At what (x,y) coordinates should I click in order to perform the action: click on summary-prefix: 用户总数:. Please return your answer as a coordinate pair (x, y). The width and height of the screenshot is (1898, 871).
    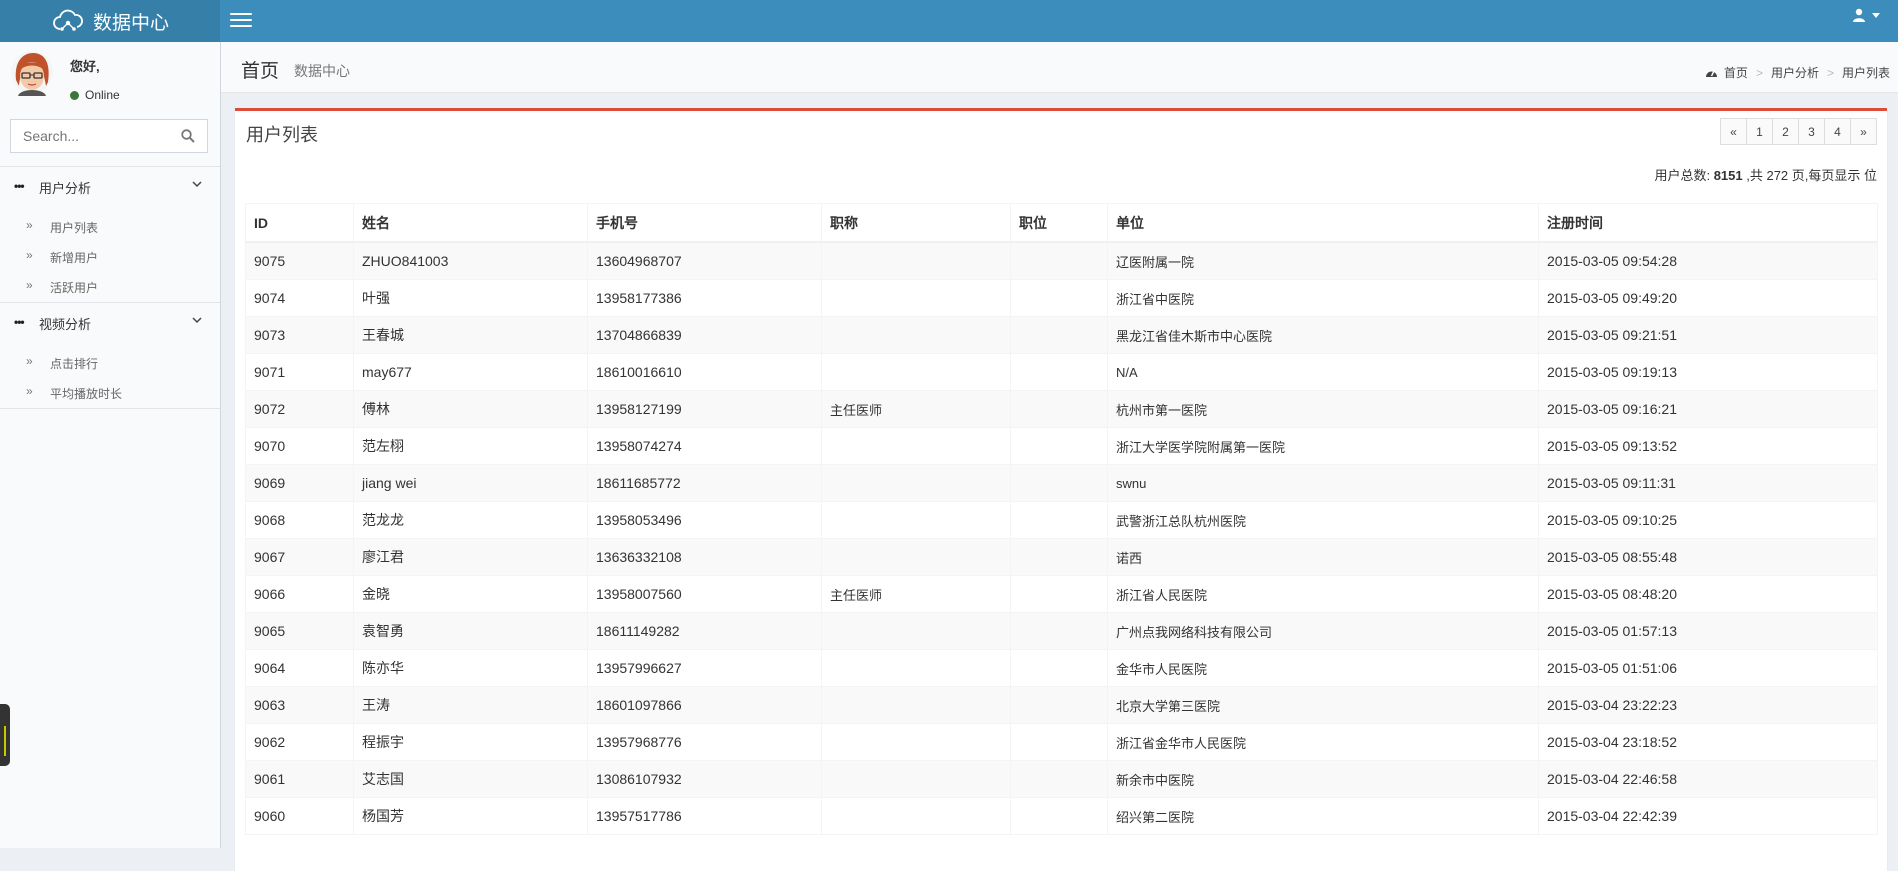
    Looking at the image, I should click on (1682, 175).